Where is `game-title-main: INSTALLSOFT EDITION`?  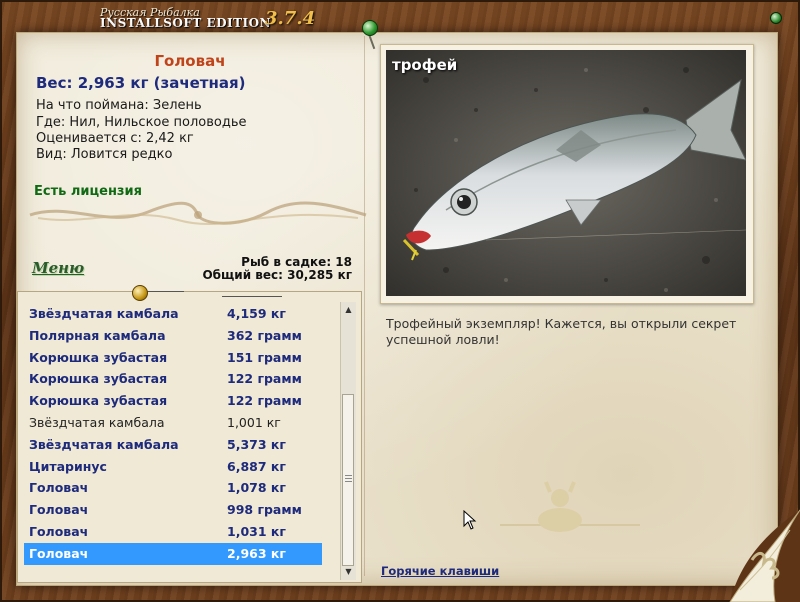
game-title-main: INSTALLSOFT EDITION is located at coordinates (186, 23).